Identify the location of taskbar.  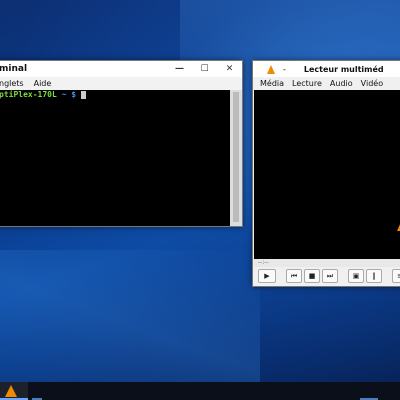
(200, 391).